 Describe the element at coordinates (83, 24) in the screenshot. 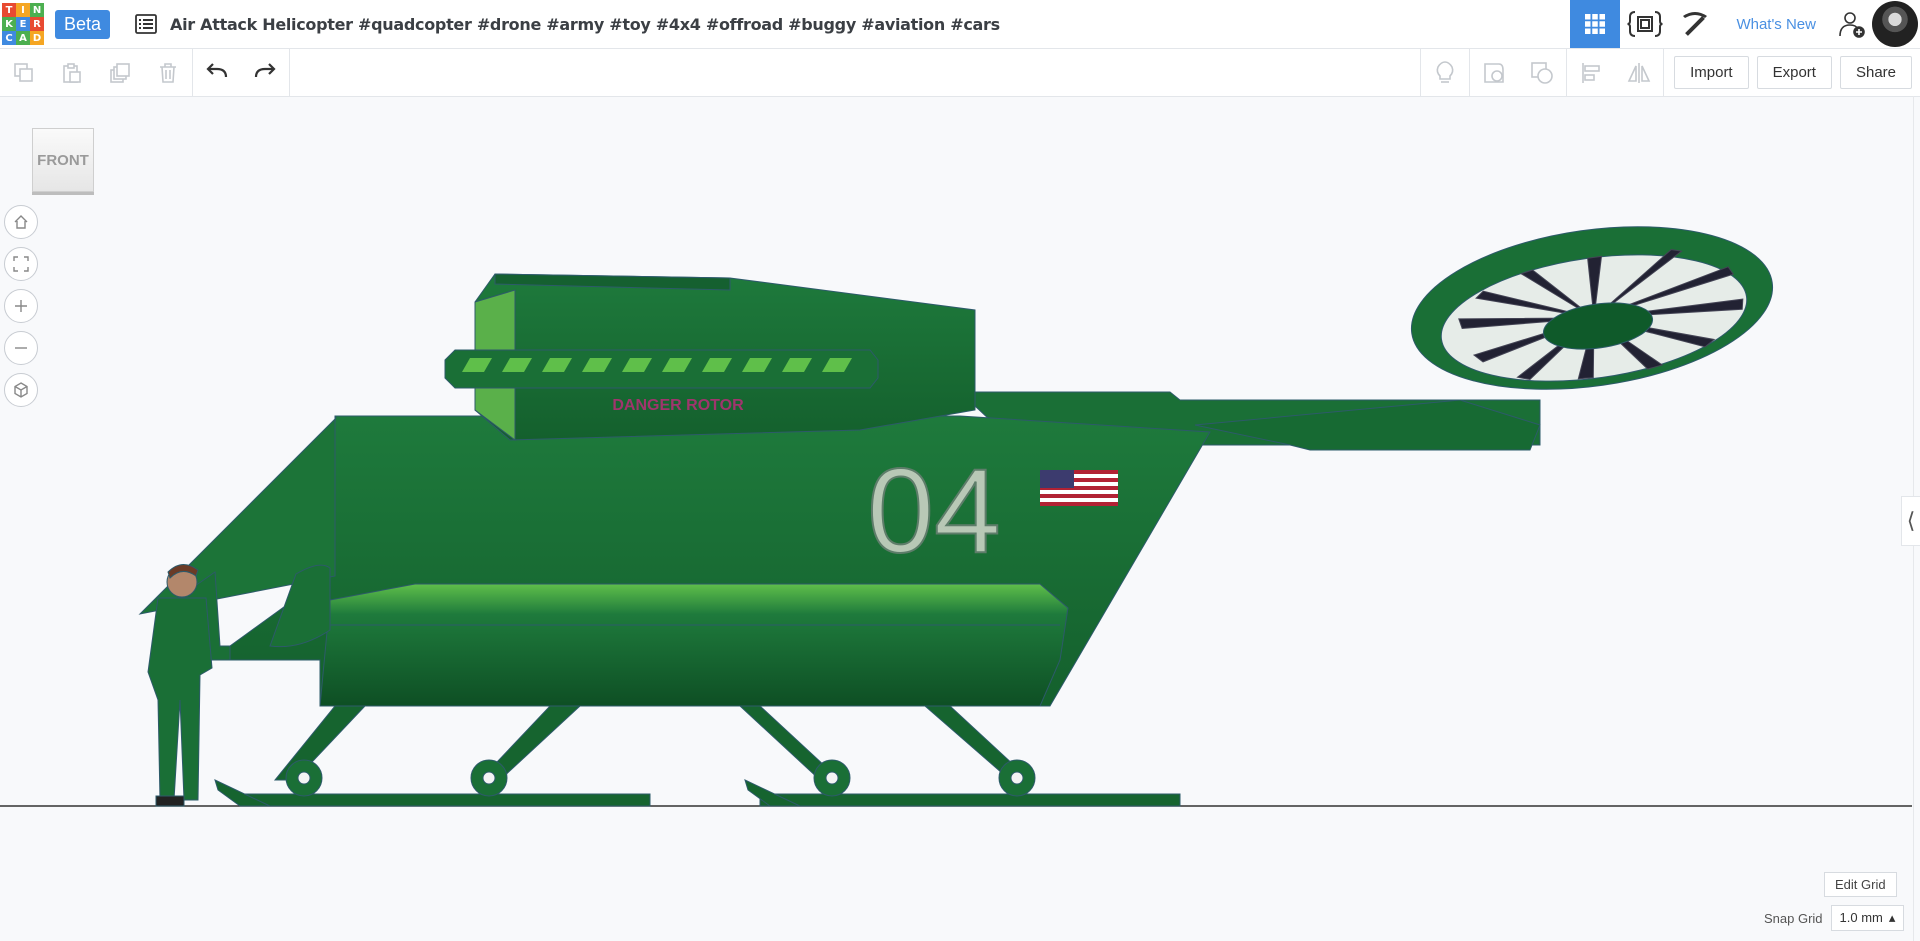

I see `beta-badge: Beta` at that location.